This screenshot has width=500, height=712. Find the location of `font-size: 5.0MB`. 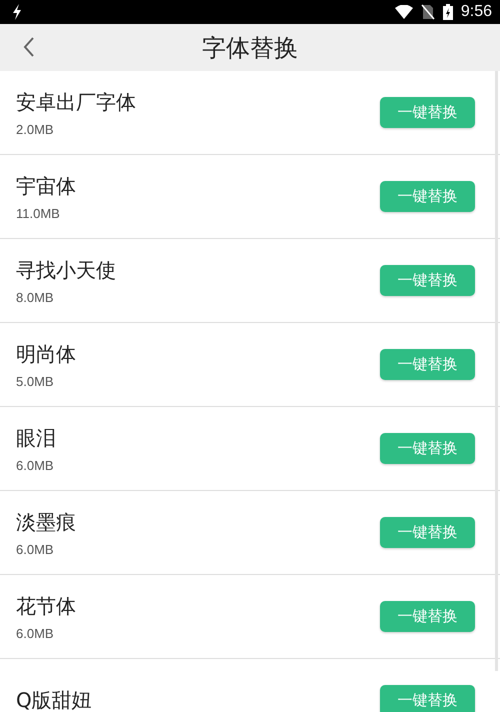

font-size: 5.0MB is located at coordinates (35, 381).